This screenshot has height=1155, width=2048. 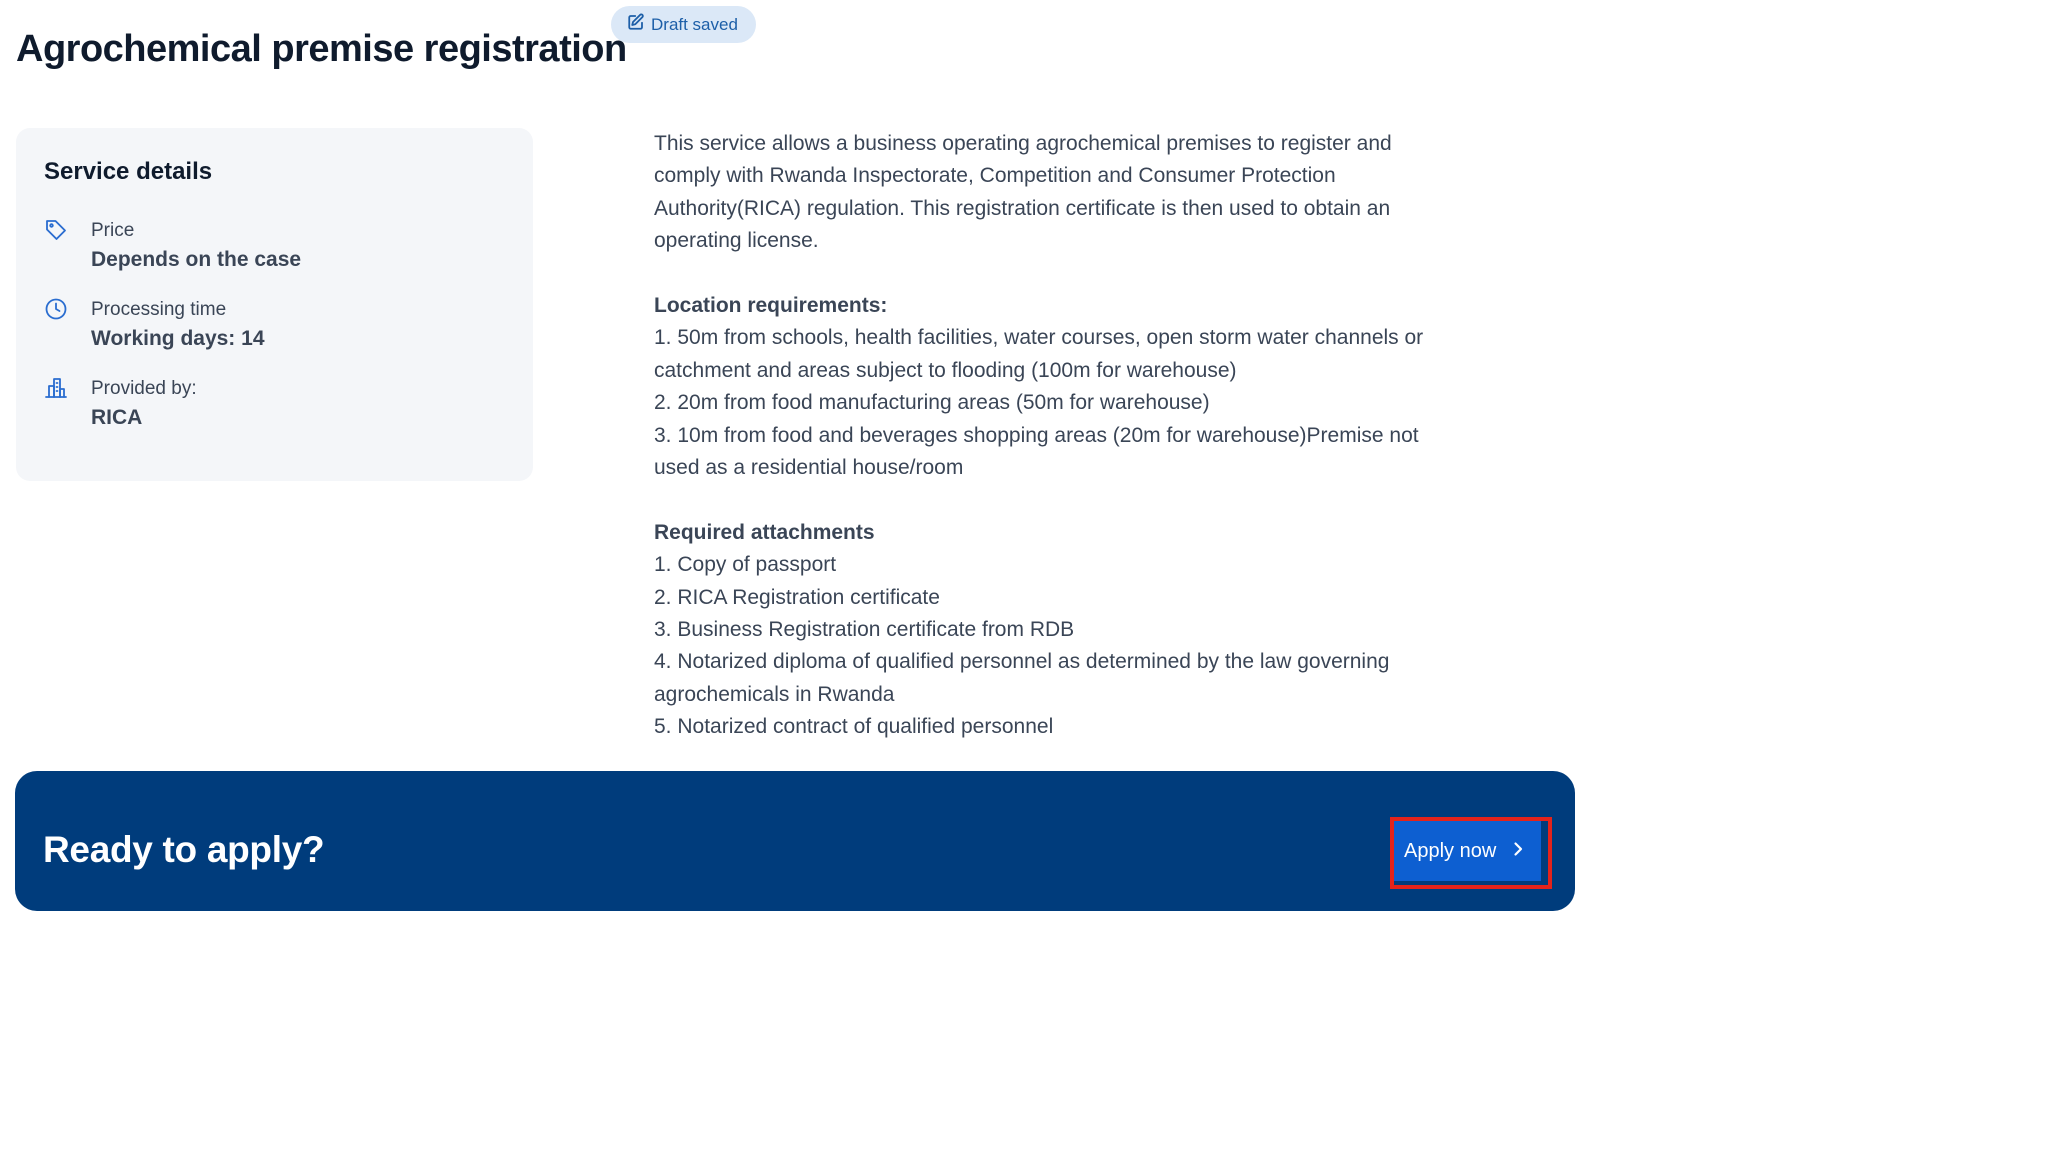 I want to click on price-label: Price, so click(x=113, y=230).